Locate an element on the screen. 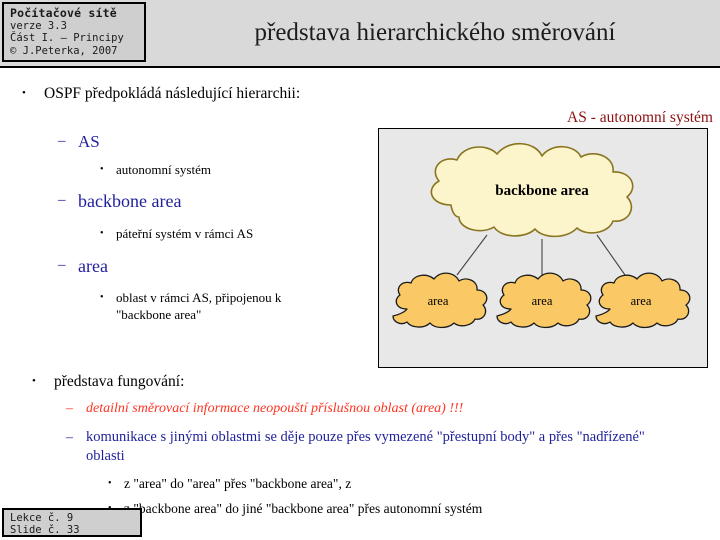  bullet-text: AS is located at coordinates (89, 141).